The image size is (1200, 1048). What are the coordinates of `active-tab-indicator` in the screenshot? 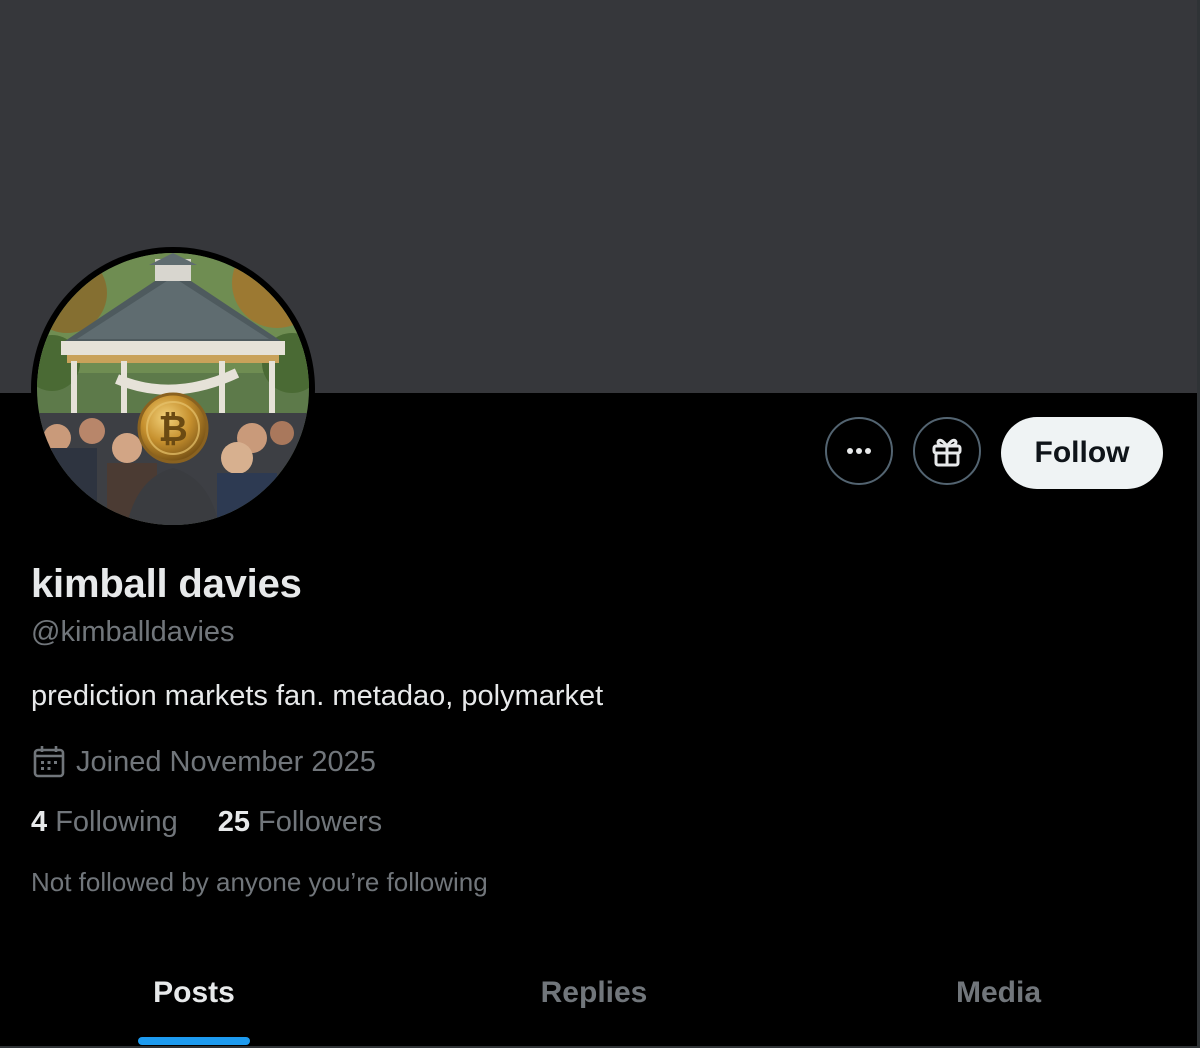 It's located at (194, 1041).